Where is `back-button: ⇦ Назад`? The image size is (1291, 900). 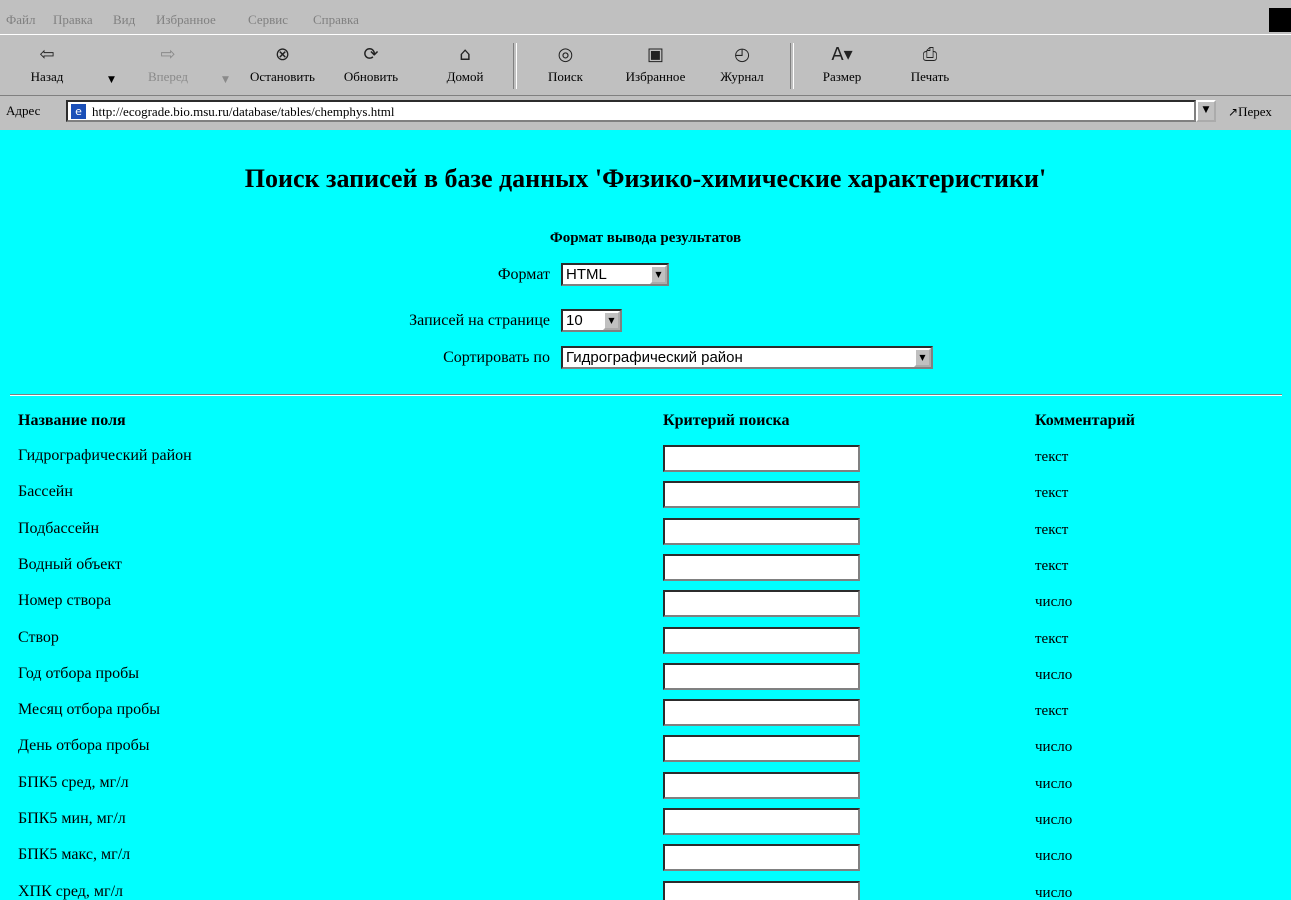 back-button: ⇦ Назад is located at coordinates (47, 65).